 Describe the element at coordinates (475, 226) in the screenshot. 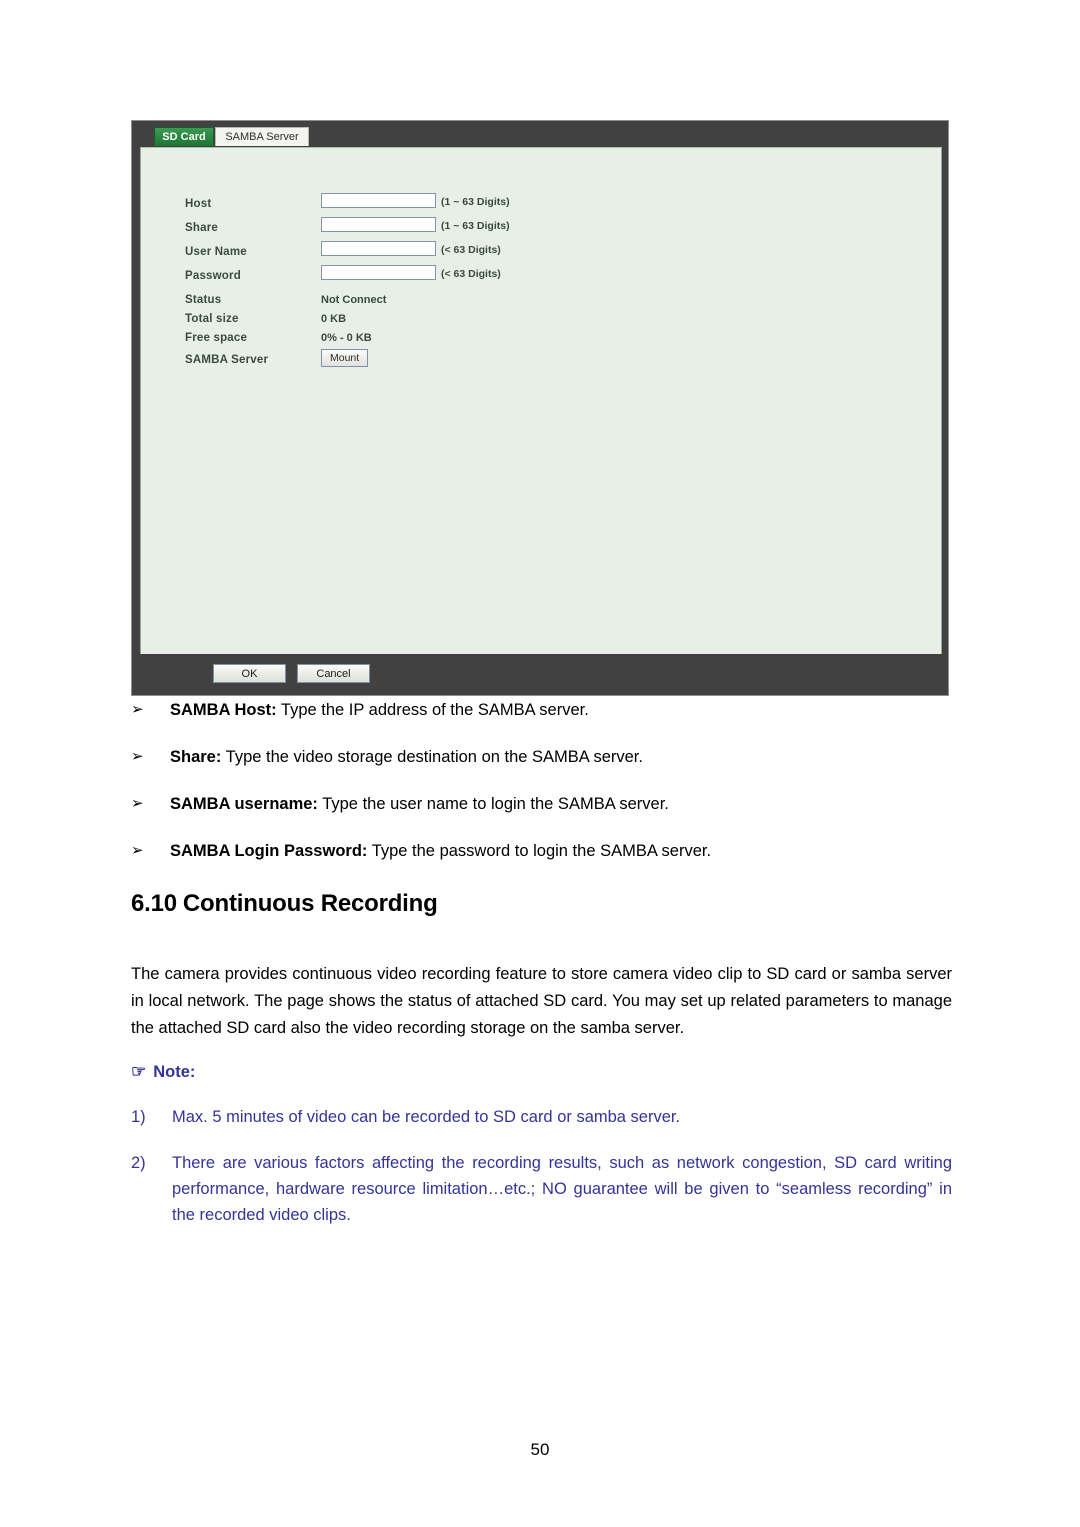

I see `hint-share: (1 ~ 63 Digits)` at that location.